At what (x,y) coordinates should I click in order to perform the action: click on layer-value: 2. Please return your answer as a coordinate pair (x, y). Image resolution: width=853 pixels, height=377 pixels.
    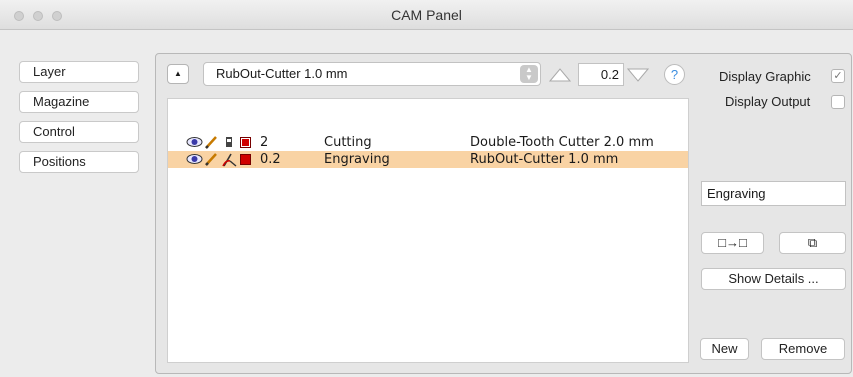
    Looking at the image, I should click on (264, 142).